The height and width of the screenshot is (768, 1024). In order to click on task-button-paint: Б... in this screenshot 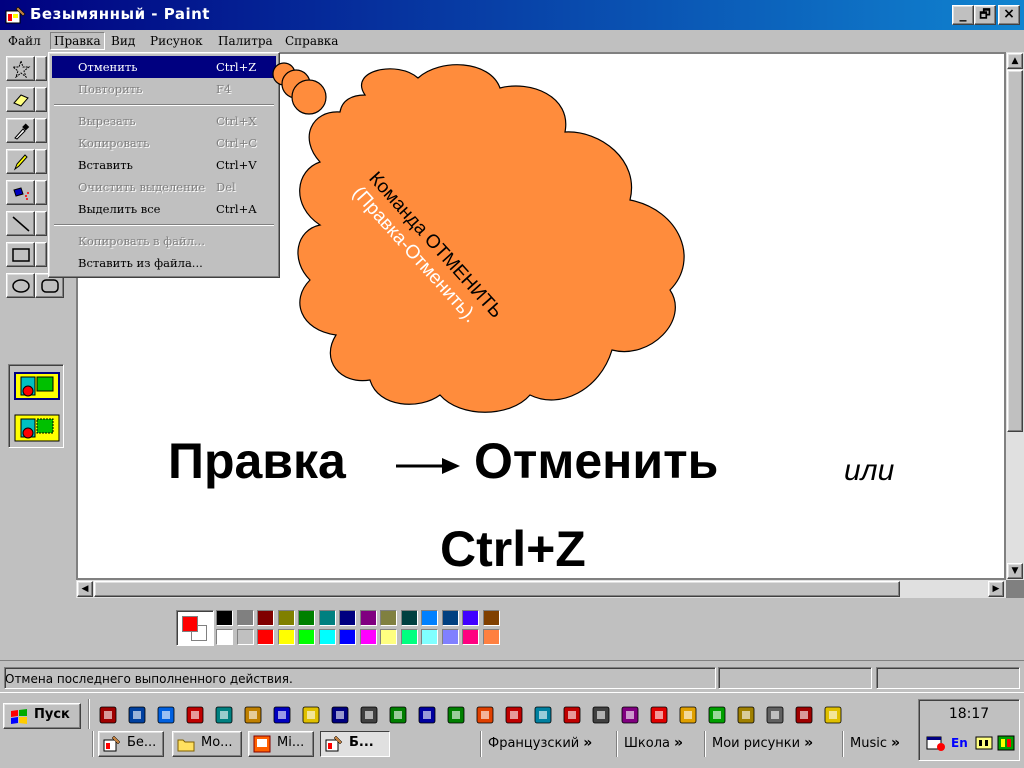, I will do `click(355, 744)`.